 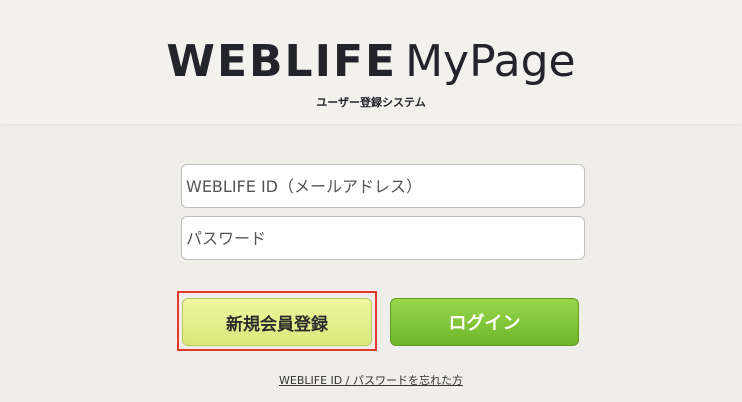 I want to click on page-subtitle: ユーザー登録システム, so click(x=371, y=102).